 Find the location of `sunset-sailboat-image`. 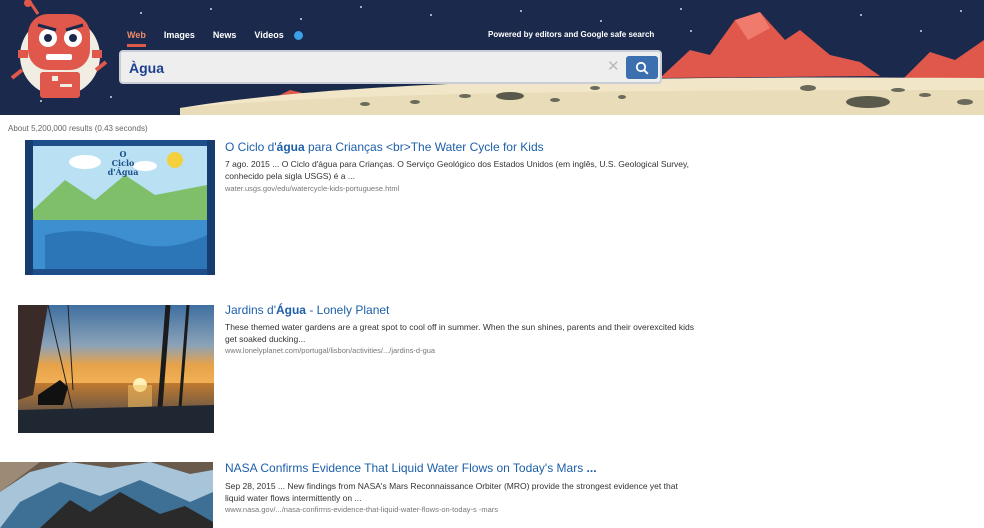

sunset-sailboat-image is located at coordinates (116, 369).